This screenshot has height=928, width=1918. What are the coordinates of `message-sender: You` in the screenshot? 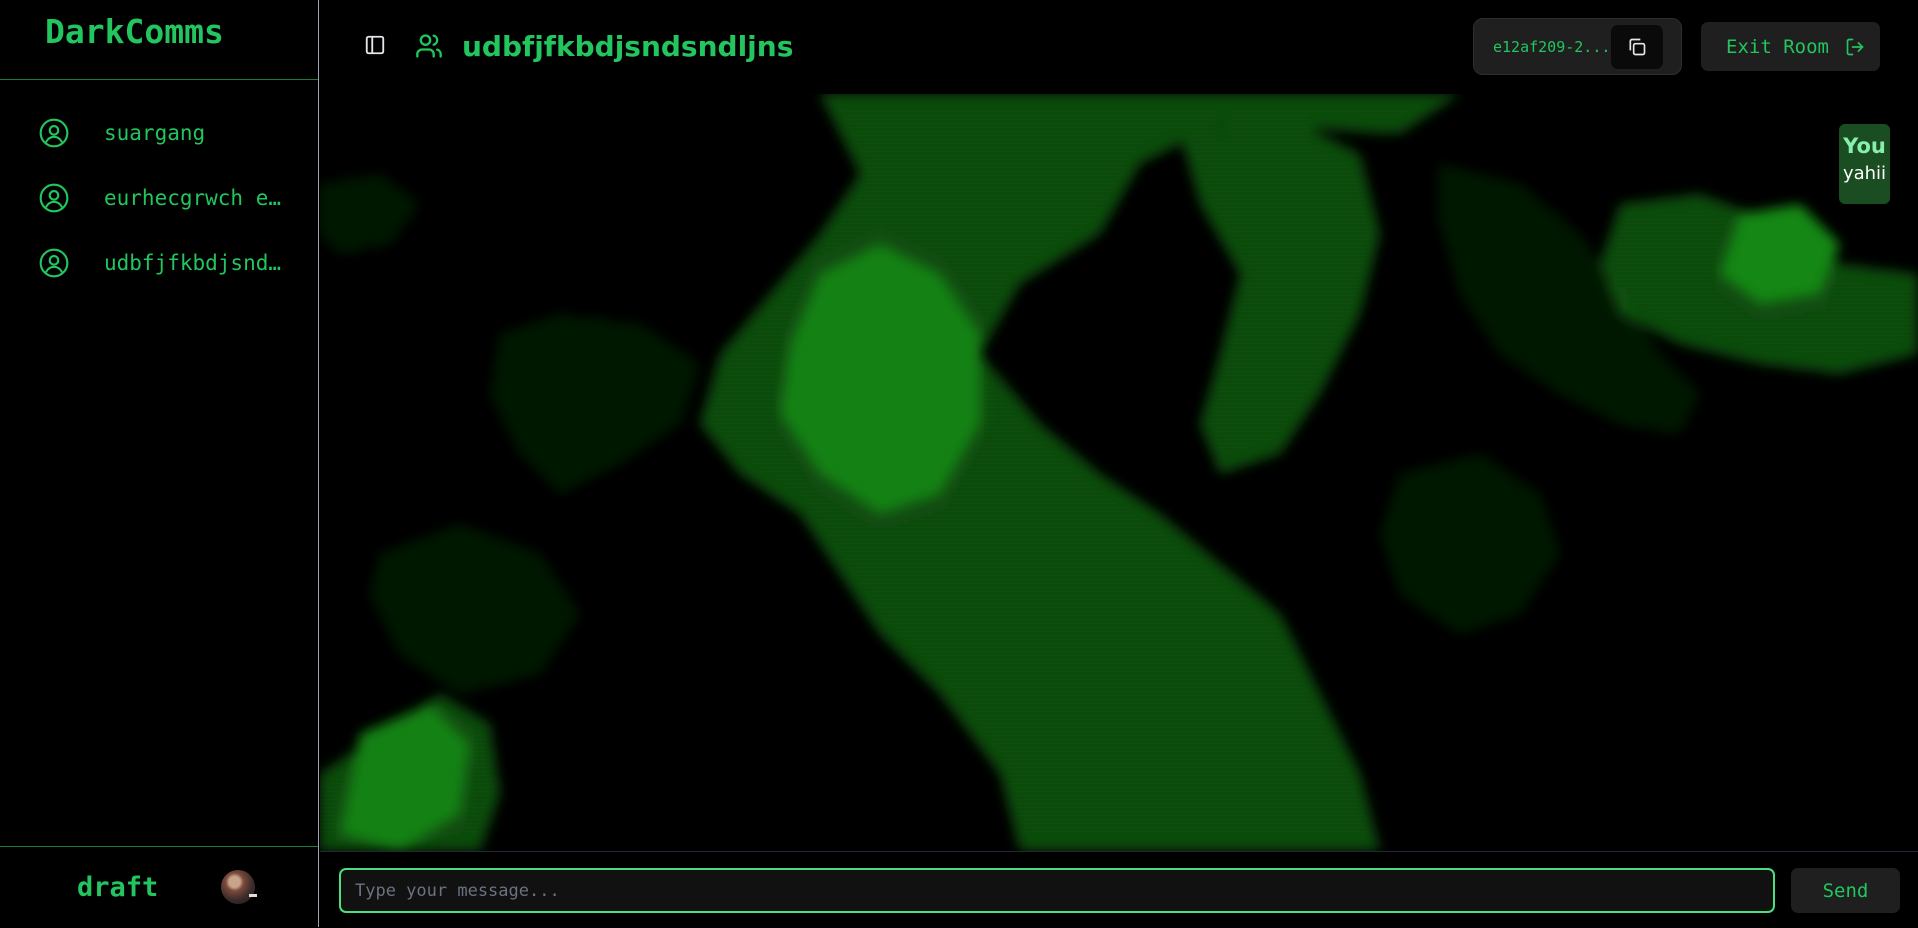 It's located at (1864, 146).